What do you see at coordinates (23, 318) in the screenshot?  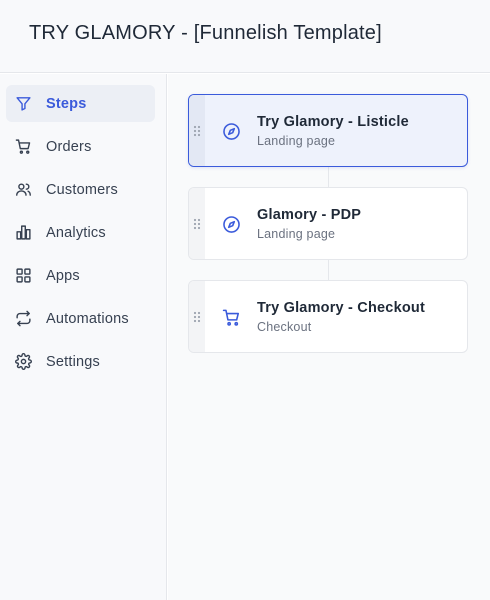 I see `repeat-icon` at bounding box center [23, 318].